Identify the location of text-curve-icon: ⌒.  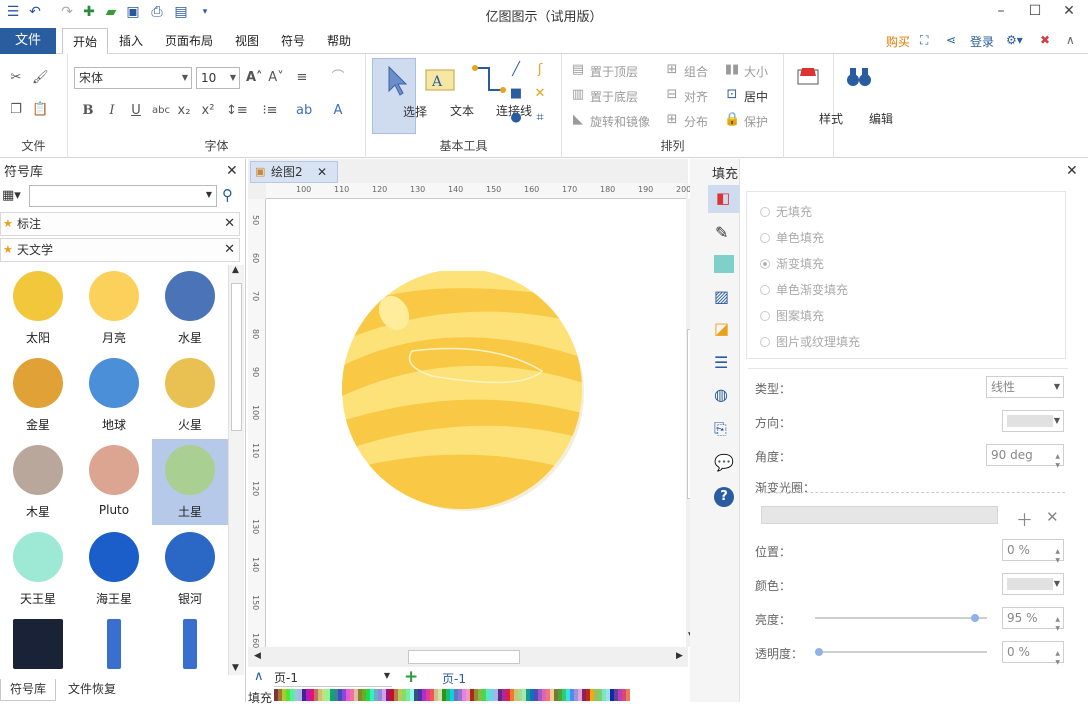
(338, 78).